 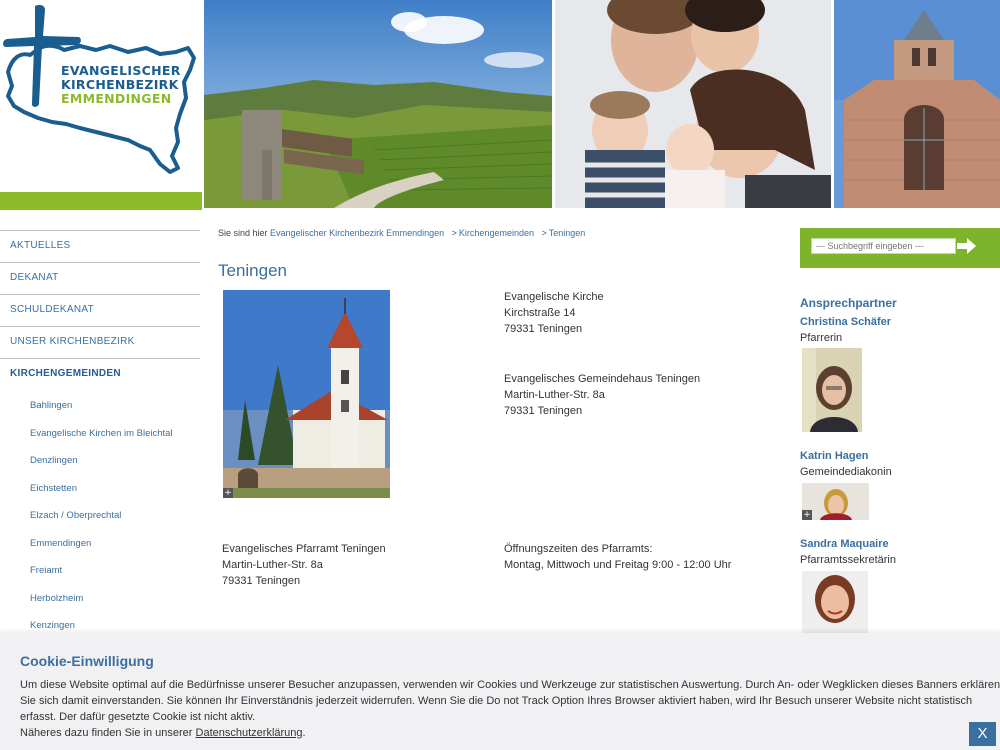 What do you see at coordinates (967, 246) in the screenshot?
I see `arrow-right-icon` at bounding box center [967, 246].